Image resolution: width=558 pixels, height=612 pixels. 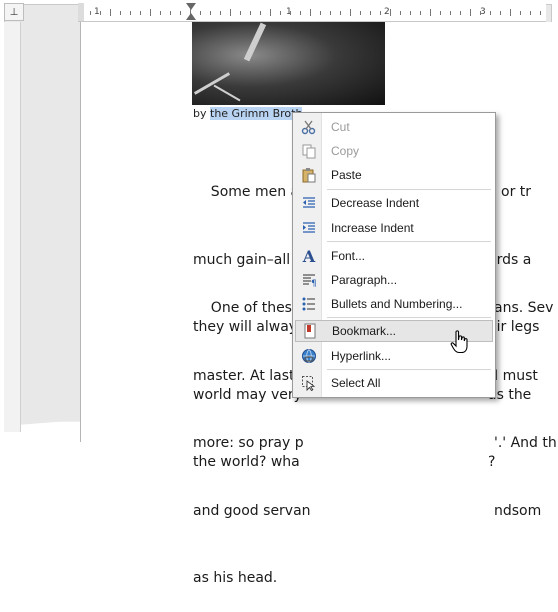 I want to click on menu-item-paste: Paste, so click(x=394, y=175).